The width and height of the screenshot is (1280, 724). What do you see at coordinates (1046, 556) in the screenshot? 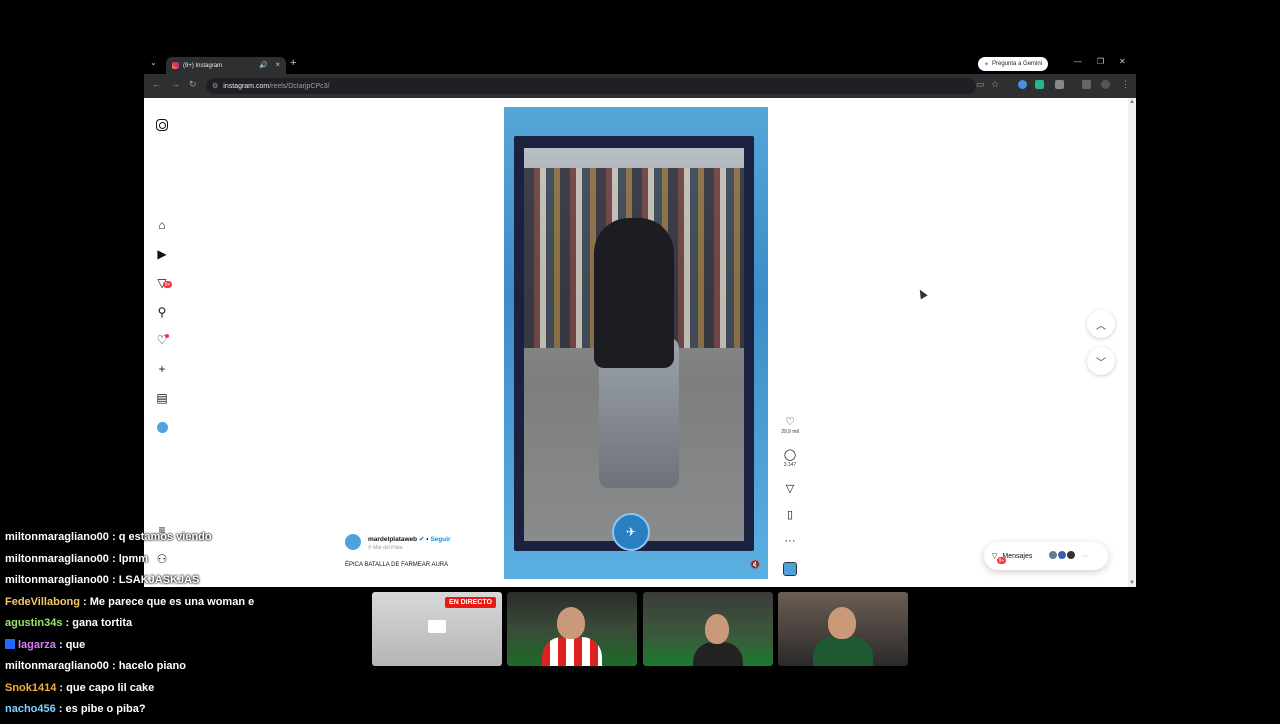
I see `messages-pill: ▽ 9+ Mensajes ···` at bounding box center [1046, 556].